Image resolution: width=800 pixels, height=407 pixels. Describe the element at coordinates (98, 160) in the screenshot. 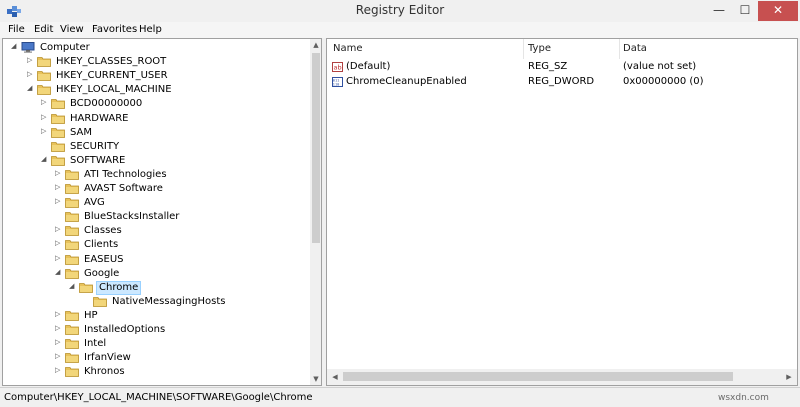

I see `tree-item-label: SOFTWARE` at that location.